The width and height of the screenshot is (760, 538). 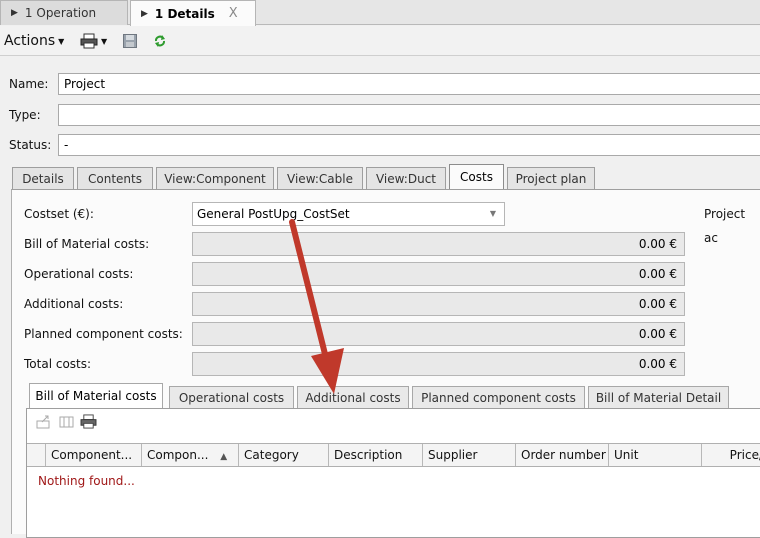 I want to click on annotation-arrow, so click(x=316, y=306).